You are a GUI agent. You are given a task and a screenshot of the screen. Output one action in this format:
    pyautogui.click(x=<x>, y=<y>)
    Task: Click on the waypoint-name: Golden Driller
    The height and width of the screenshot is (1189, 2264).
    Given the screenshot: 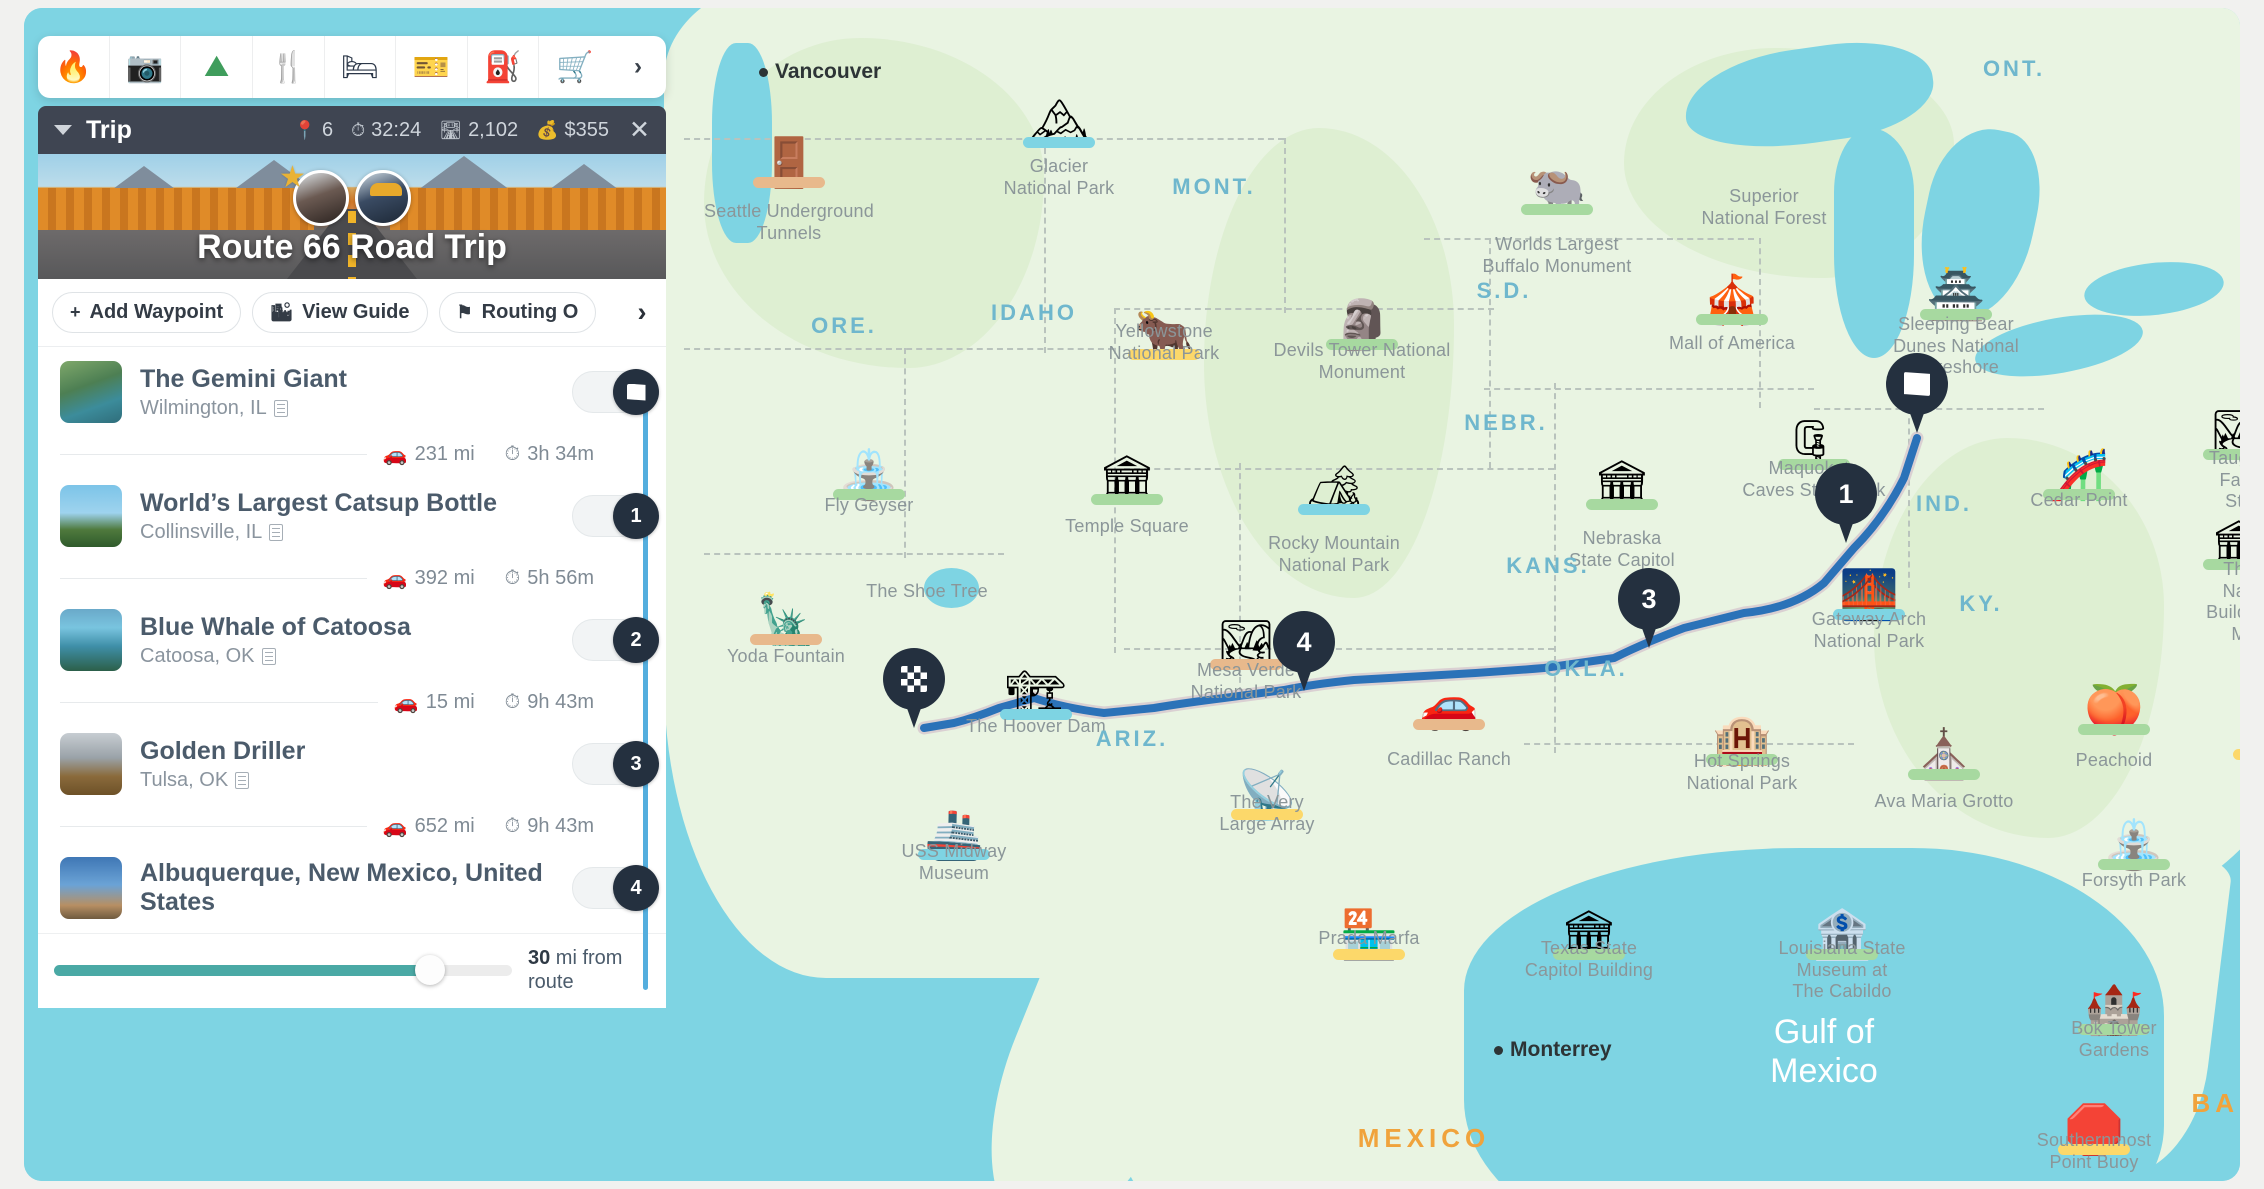 What is the action you would take?
    pyautogui.click(x=223, y=750)
    